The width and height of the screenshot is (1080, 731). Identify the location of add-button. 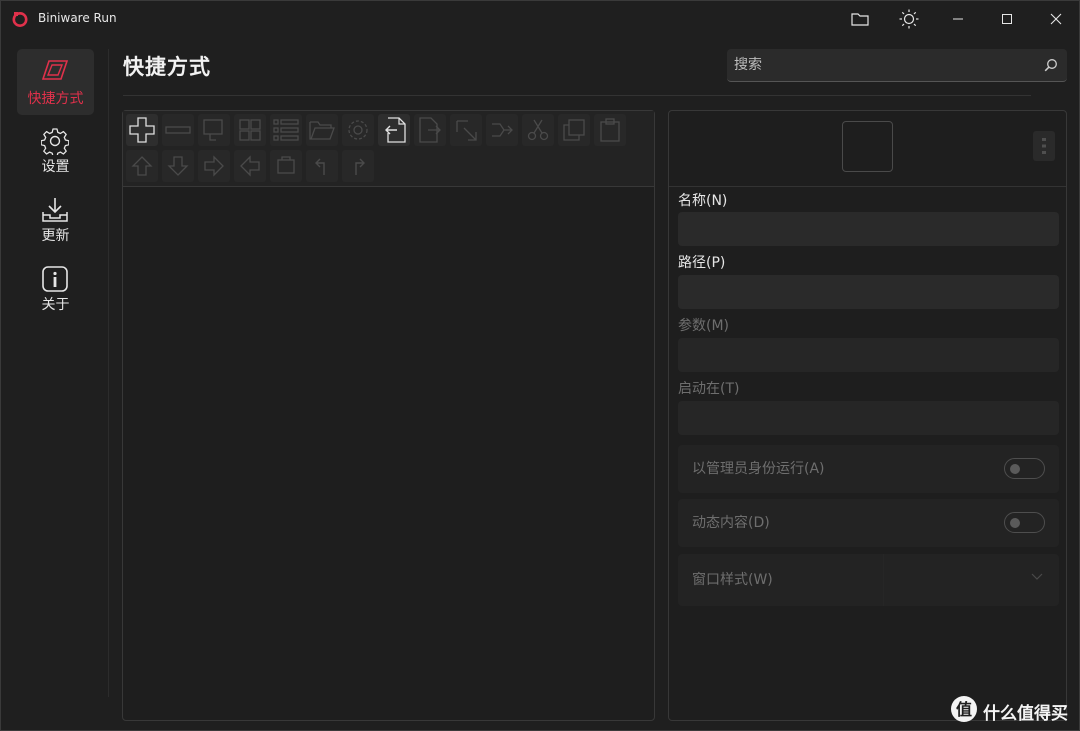
(142, 130).